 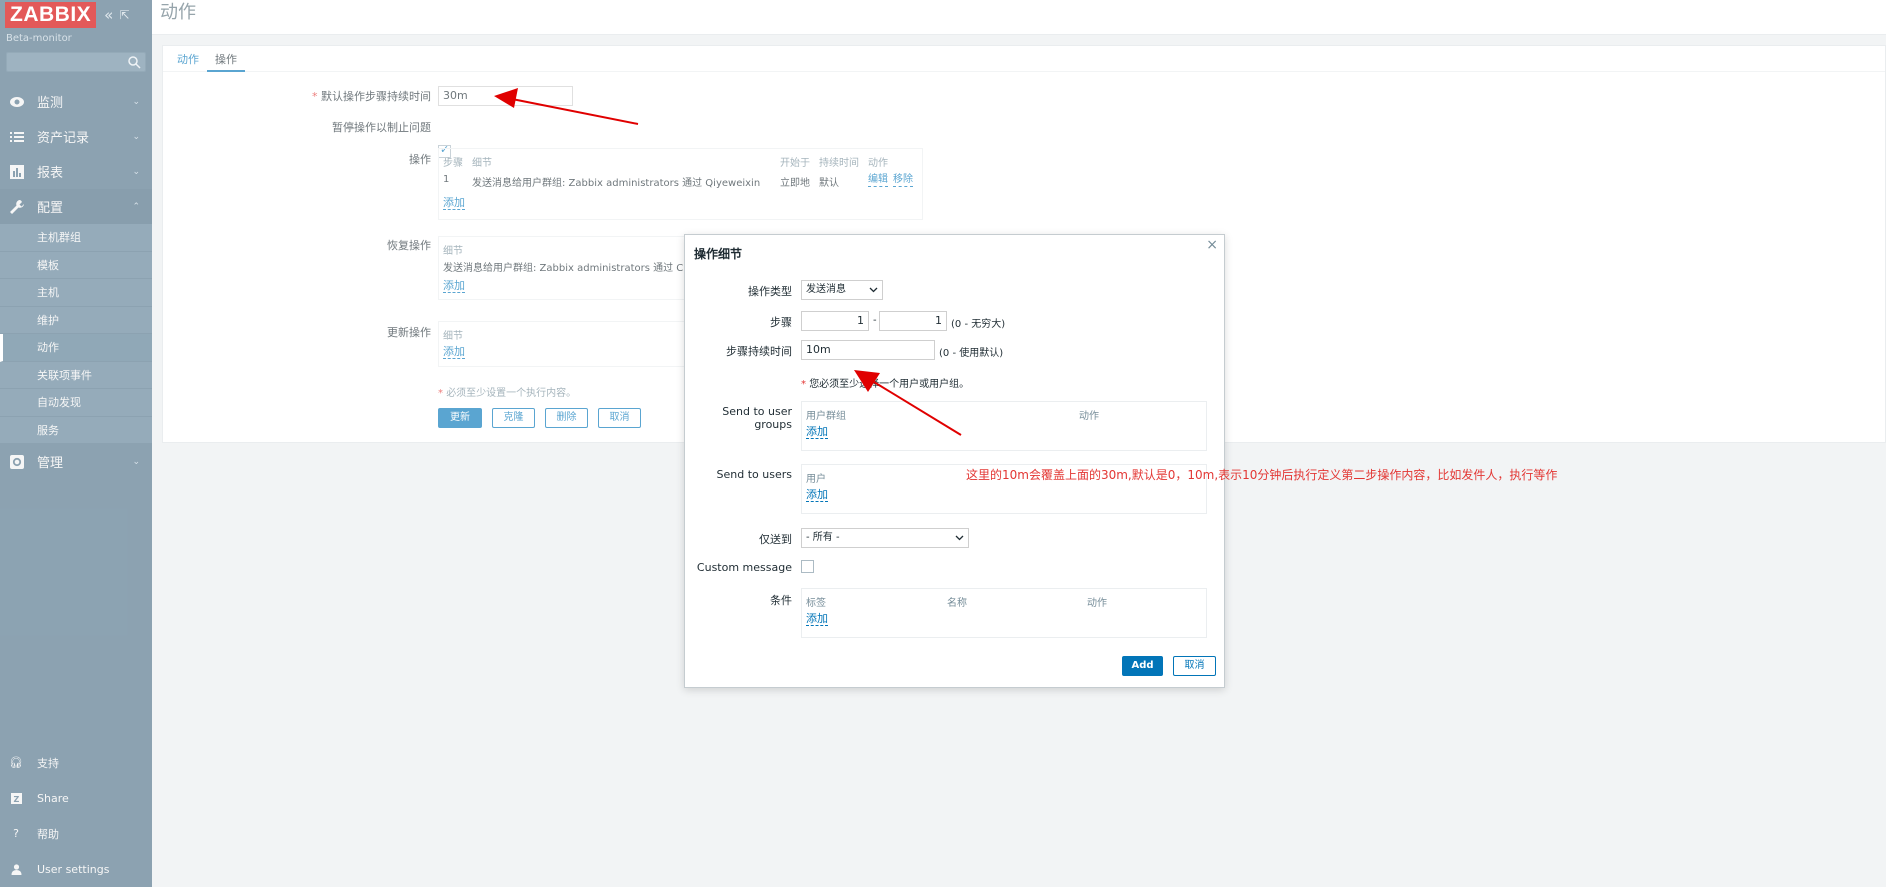 I want to click on close-icon: ×, so click(x=1212, y=245).